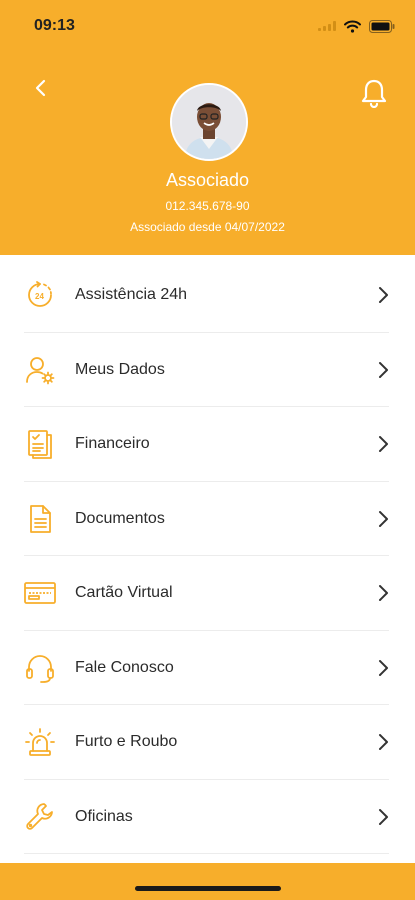 Image resolution: width=415 pixels, height=900 pixels. Describe the element at coordinates (112, 444) in the screenshot. I see `menu-item-label: Financeiro` at that location.